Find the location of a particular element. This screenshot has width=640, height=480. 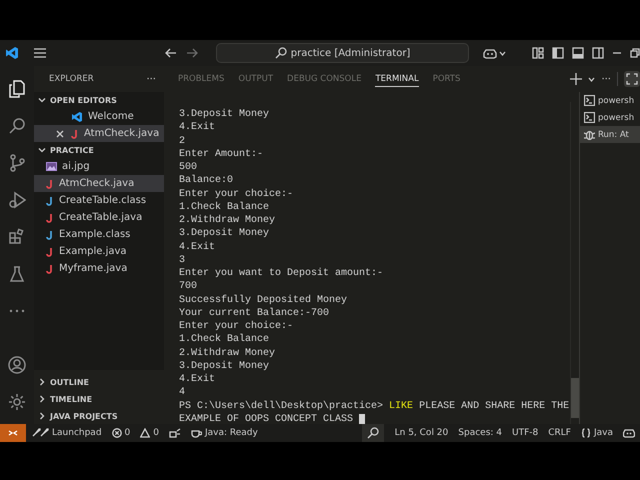

secondary-sidebar-icon is located at coordinates (598, 53).